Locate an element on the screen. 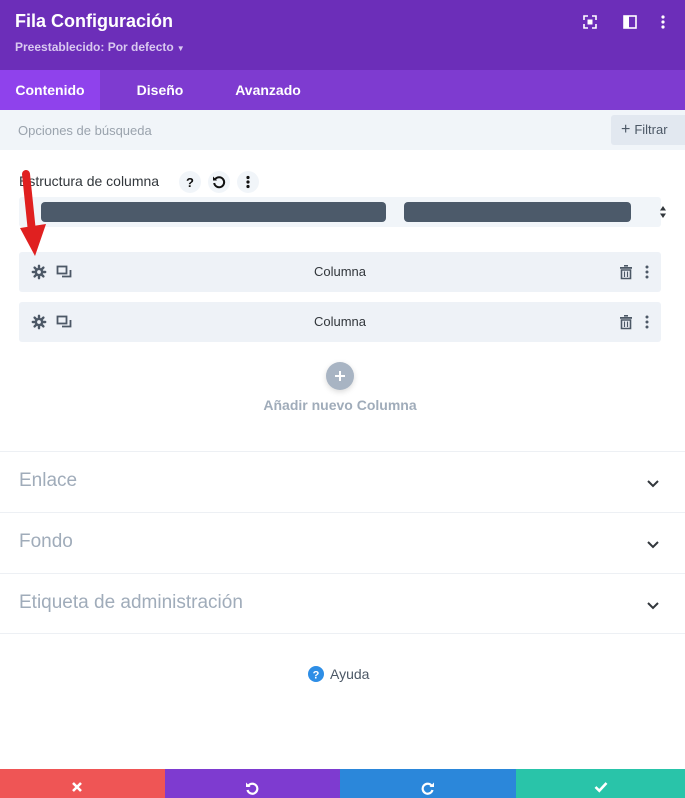 This screenshot has height=798, width=685. modal-title: Fila Configuración is located at coordinates (94, 21).